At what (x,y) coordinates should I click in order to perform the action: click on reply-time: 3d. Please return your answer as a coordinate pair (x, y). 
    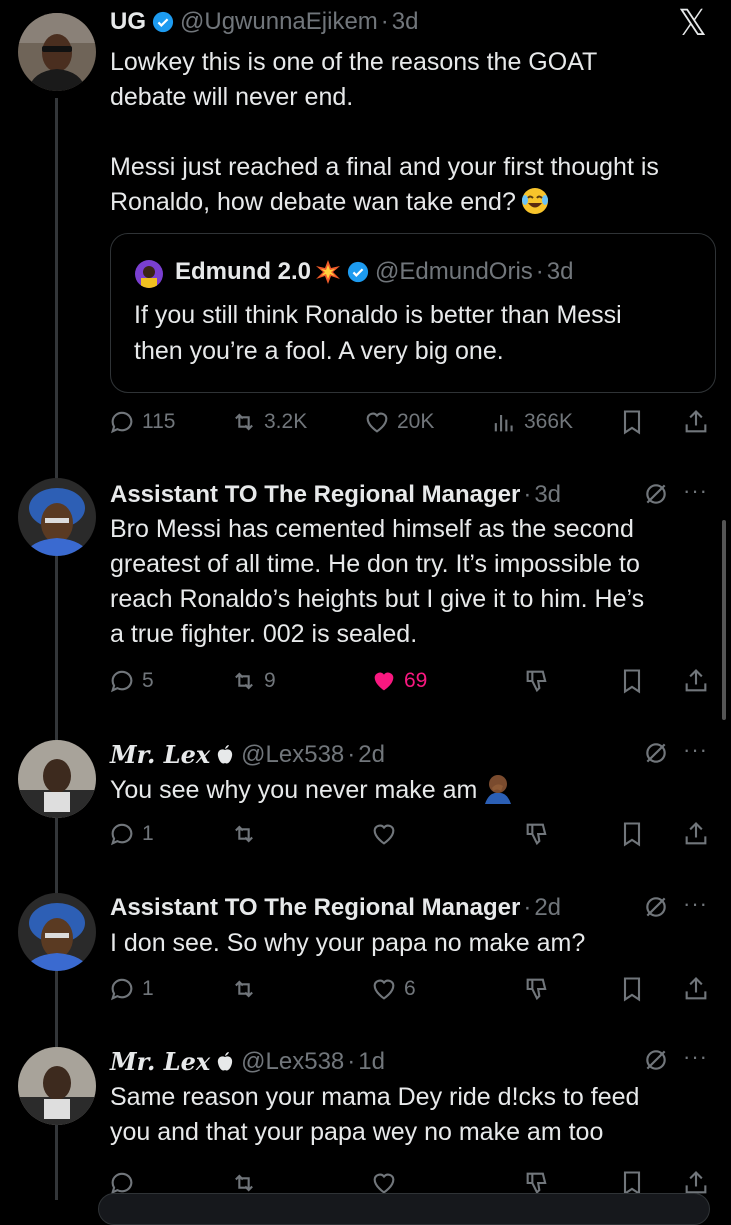
    Looking at the image, I should click on (547, 495).